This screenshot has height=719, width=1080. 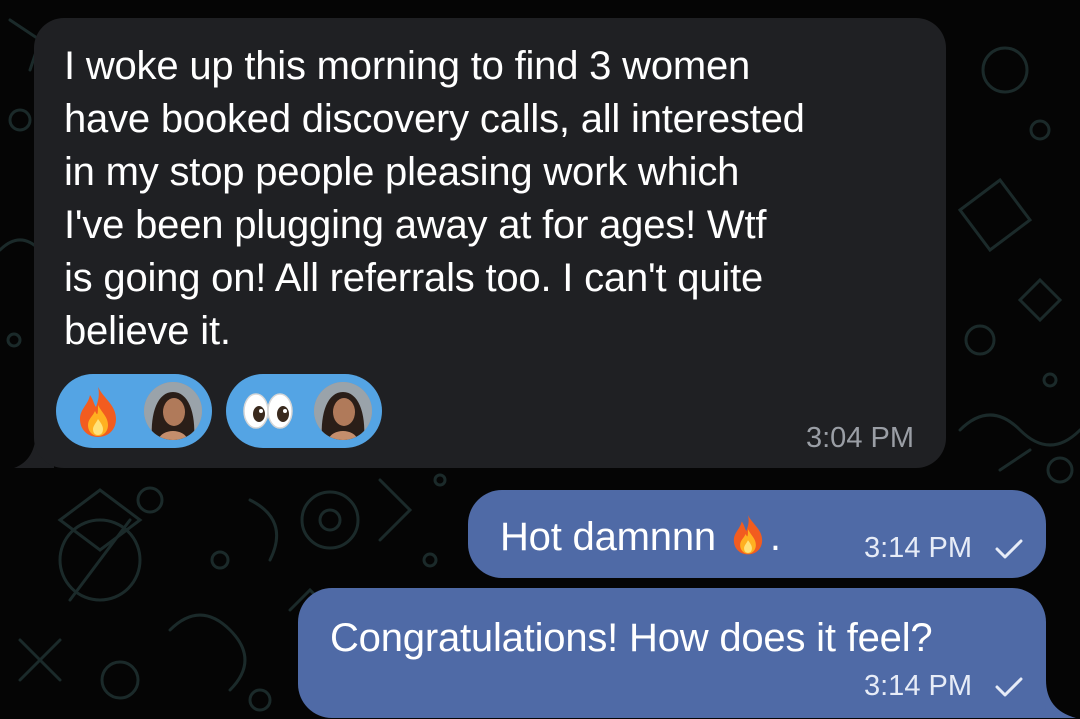 I want to click on outgoing-message-text: Hot damnnn ., so click(x=640, y=535).